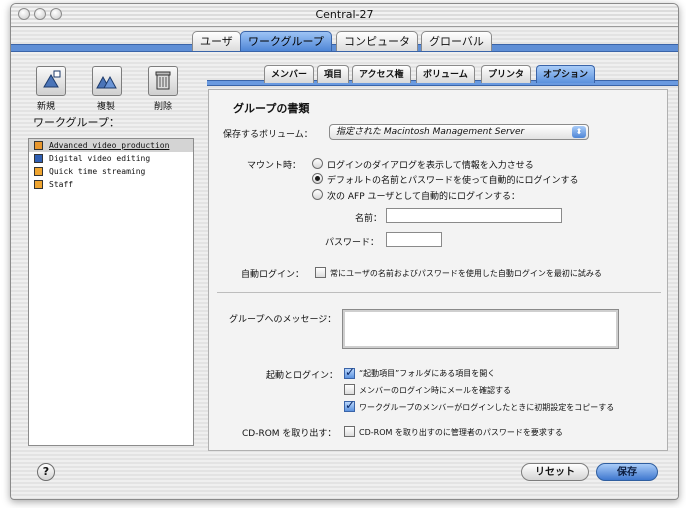 This screenshot has height=508, width=686. Describe the element at coordinates (320, 272) in the screenshot. I see `auto-login-checkbox` at that location.